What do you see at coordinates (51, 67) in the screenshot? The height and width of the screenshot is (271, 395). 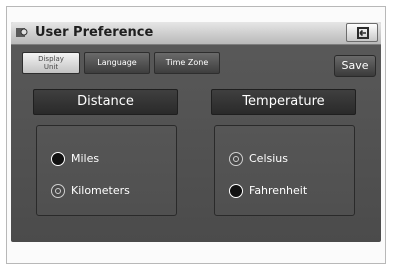 I see `tab-display-unit-line2: Unit` at bounding box center [51, 67].